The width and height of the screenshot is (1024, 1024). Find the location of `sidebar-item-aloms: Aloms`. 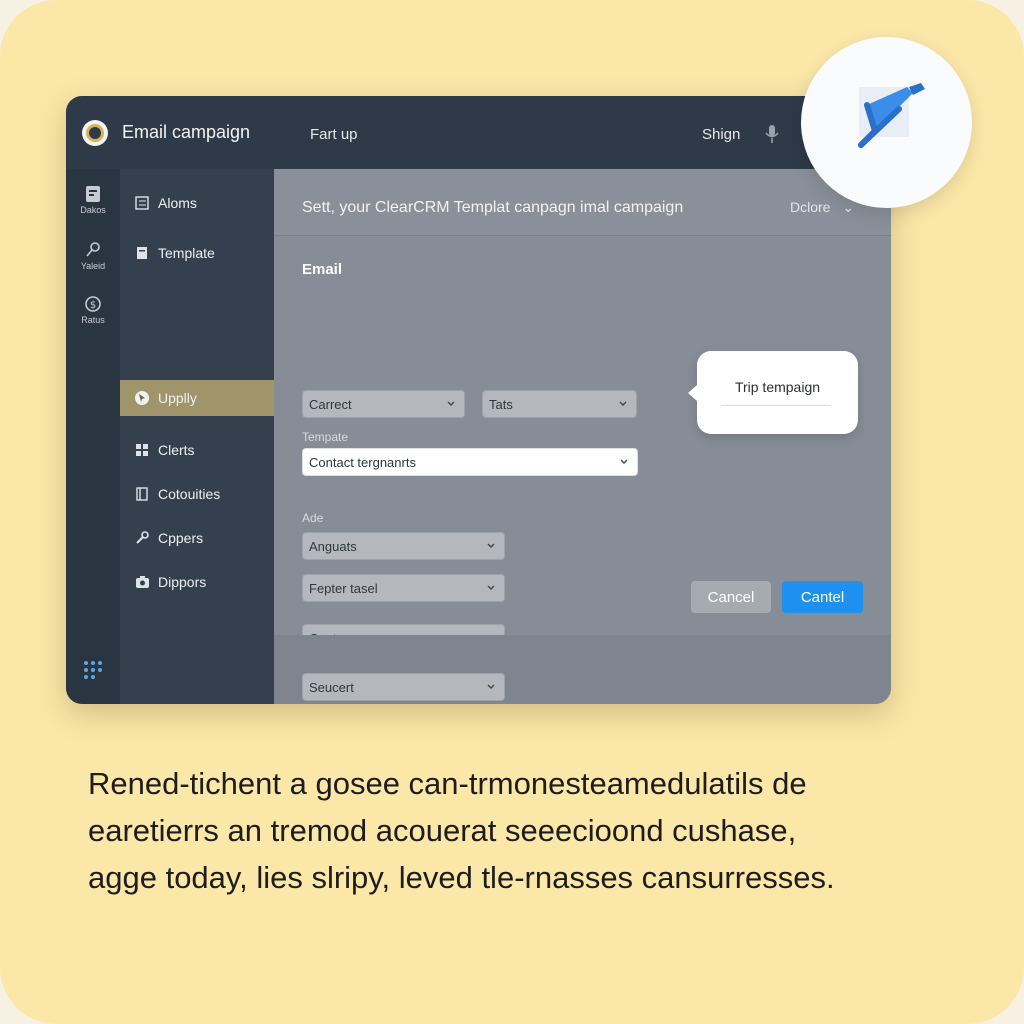

sidebar-item-aloms: Aloms is located at coordinates (197, 203).